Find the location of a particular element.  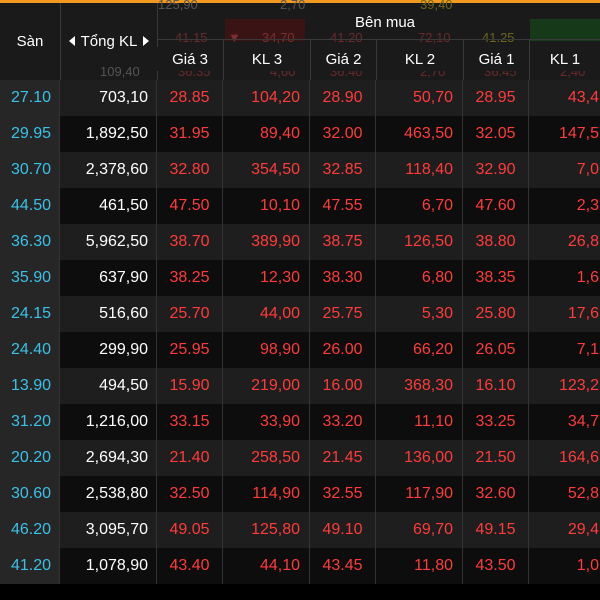

bid-price-2: 32.85 is located at coordinates (343, 170).